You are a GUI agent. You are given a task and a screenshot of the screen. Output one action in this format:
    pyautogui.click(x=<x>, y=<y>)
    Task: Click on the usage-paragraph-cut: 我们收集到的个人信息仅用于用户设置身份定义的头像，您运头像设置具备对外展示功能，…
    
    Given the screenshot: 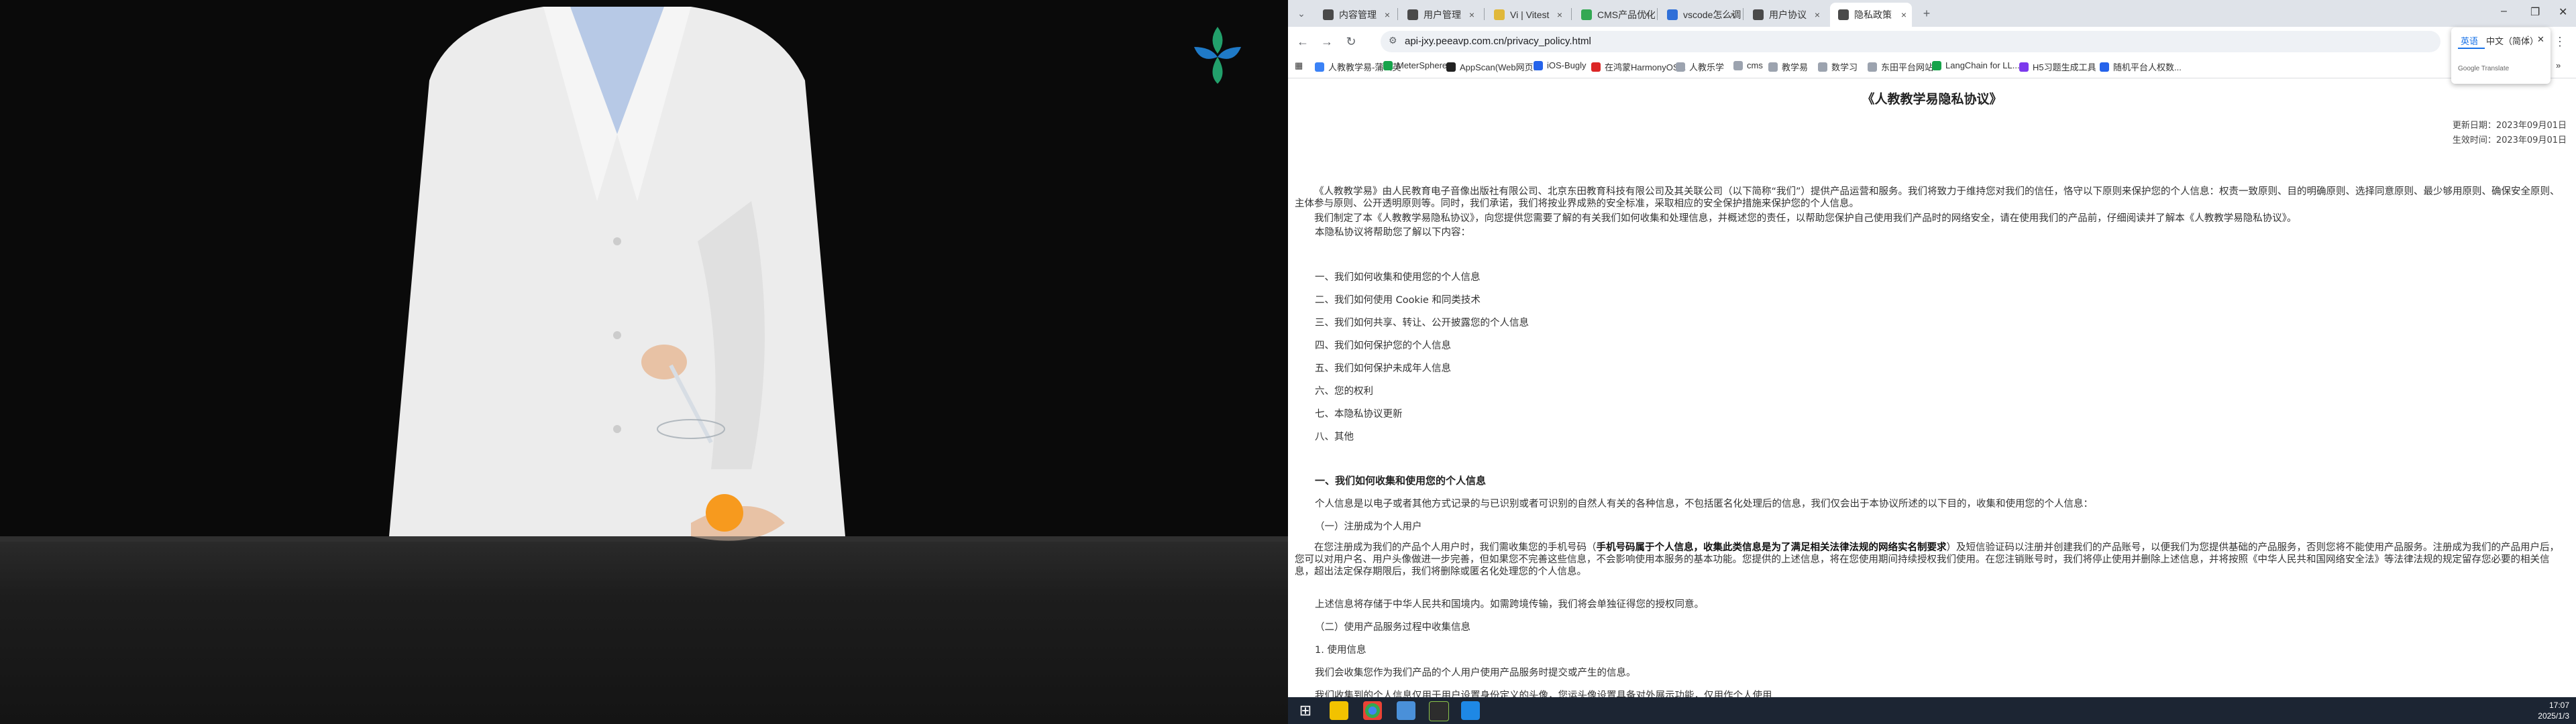 What is the action you would take?
    pyautogui.click(x=1543, y=693)
    